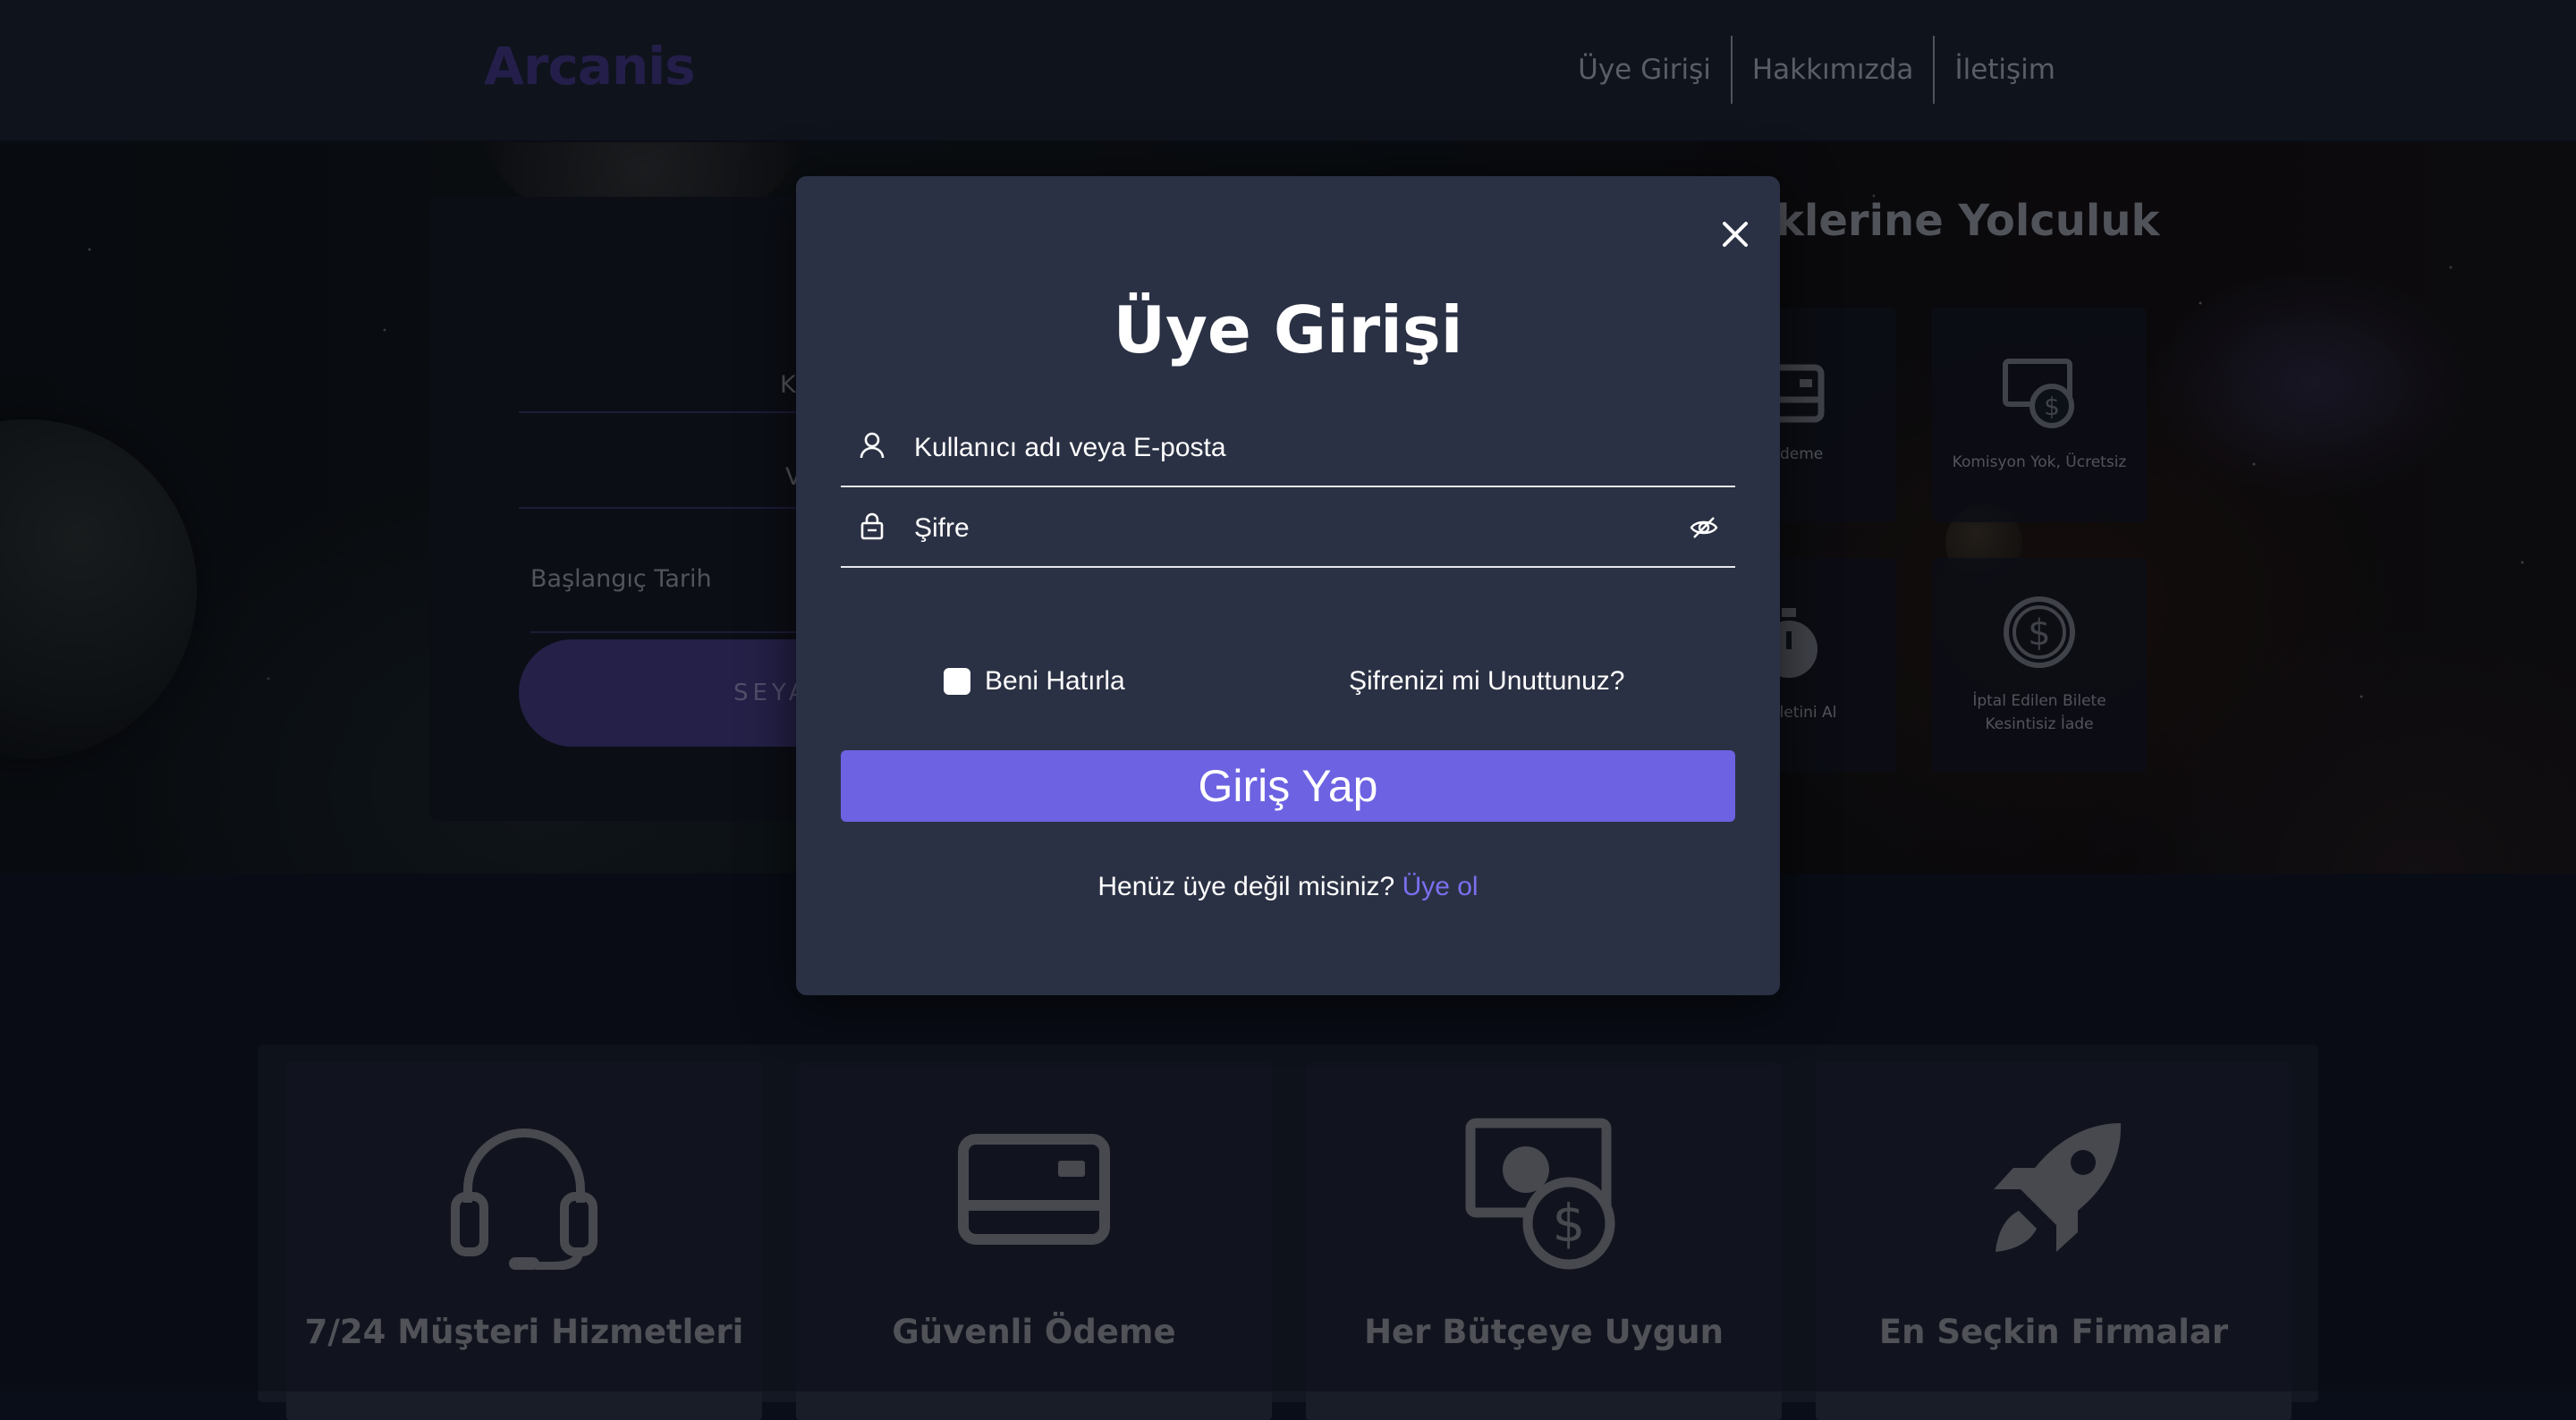 This screenshot has height=1420, width=2576. I want to click on close-button, so click(1735, 234).